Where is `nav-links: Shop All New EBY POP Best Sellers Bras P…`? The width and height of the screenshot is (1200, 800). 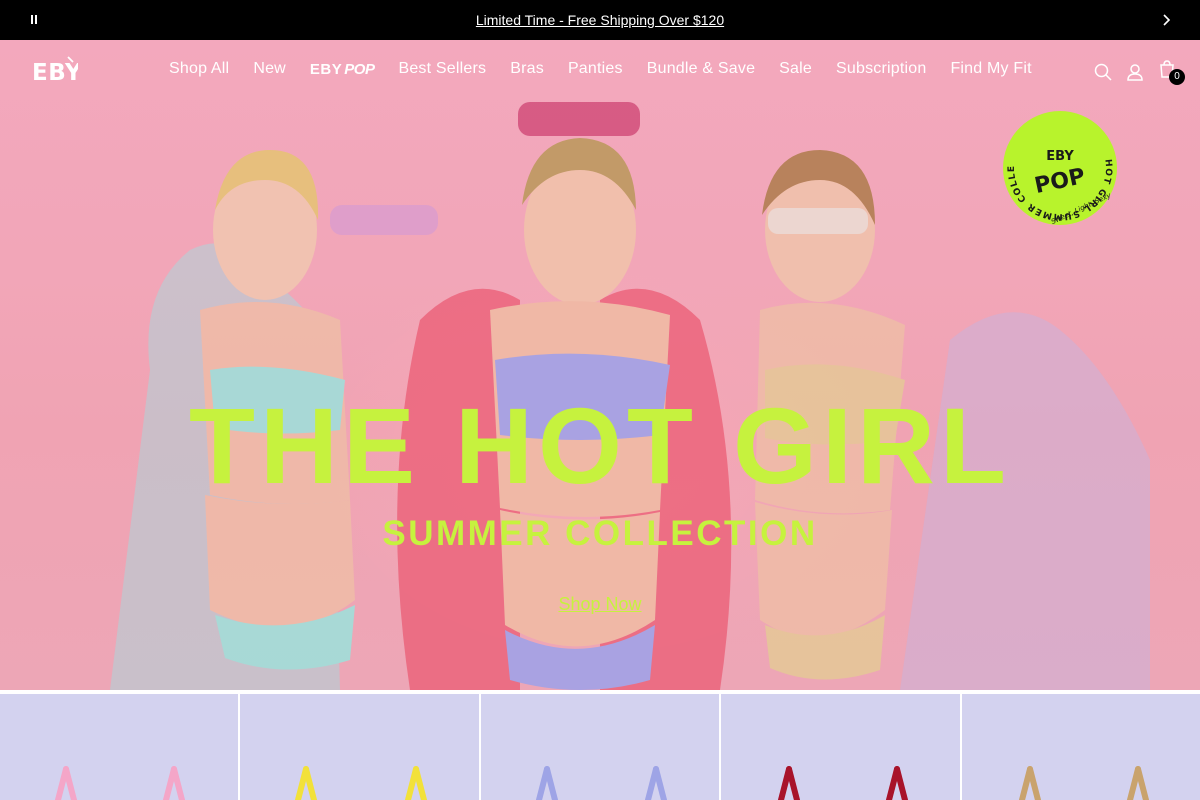 nav-links: Shop All New EBY POP Best Sellers Bras P… is located at coordinates (600, 69).